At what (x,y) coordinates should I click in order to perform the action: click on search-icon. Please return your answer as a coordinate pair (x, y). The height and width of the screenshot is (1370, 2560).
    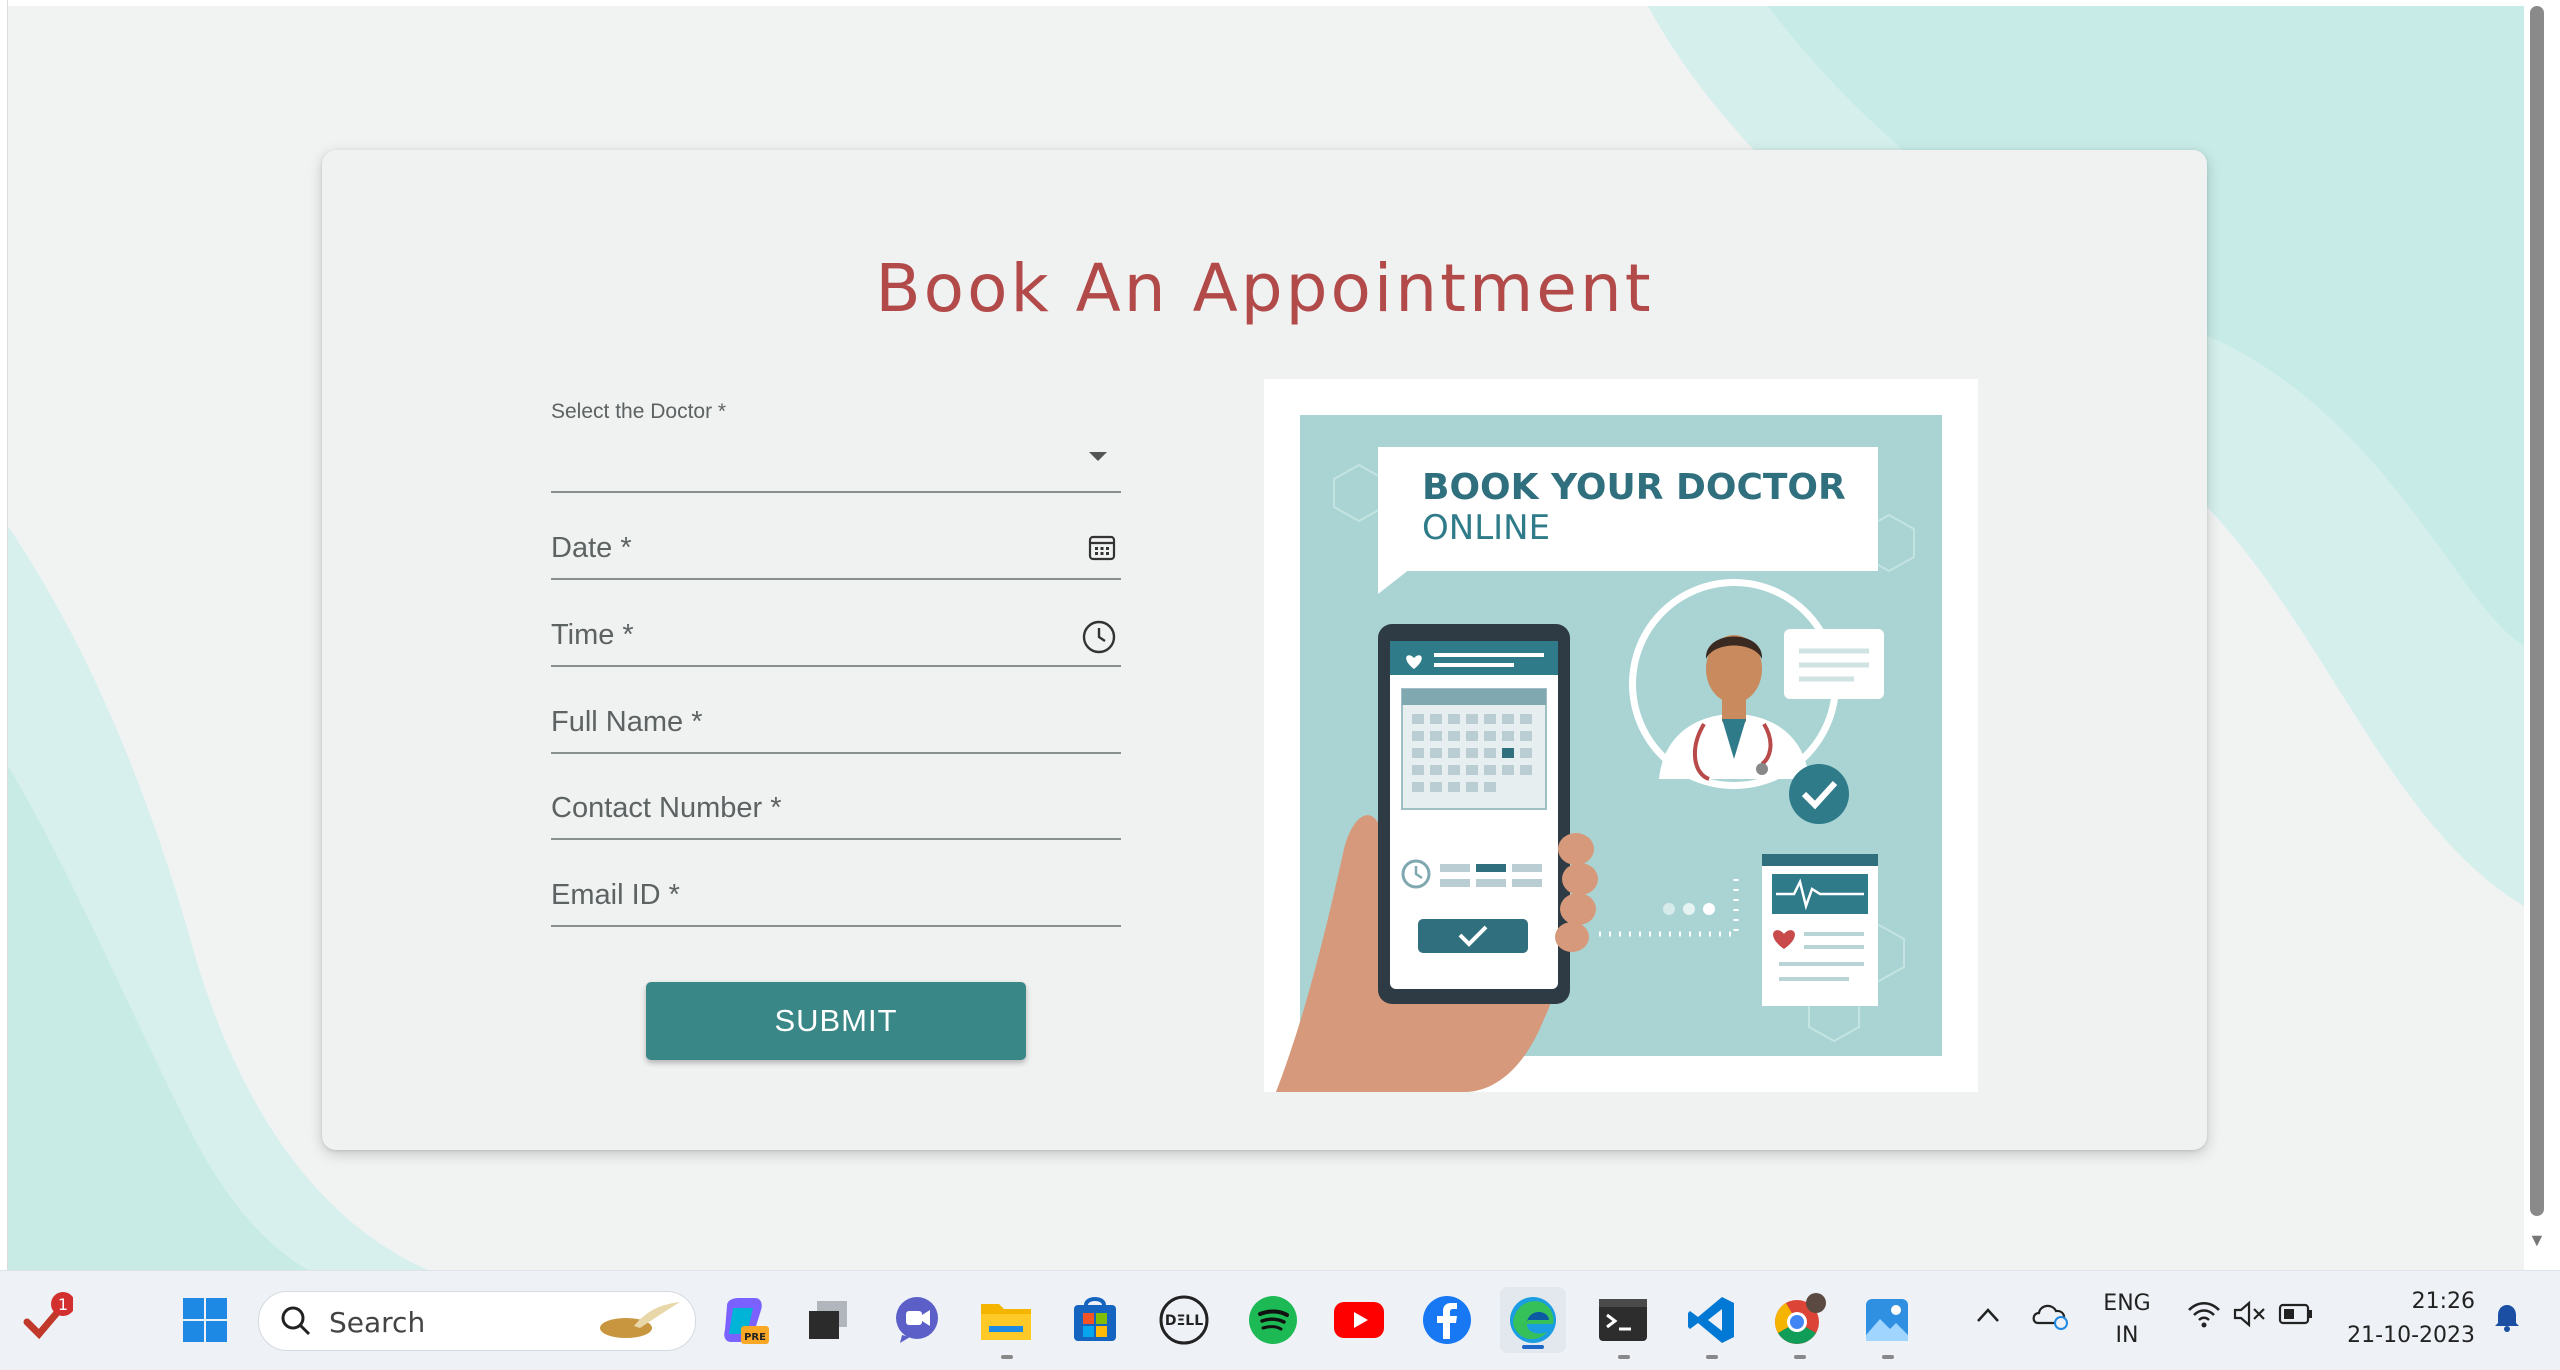
    Looking at the image, I should click on (296, 1323).